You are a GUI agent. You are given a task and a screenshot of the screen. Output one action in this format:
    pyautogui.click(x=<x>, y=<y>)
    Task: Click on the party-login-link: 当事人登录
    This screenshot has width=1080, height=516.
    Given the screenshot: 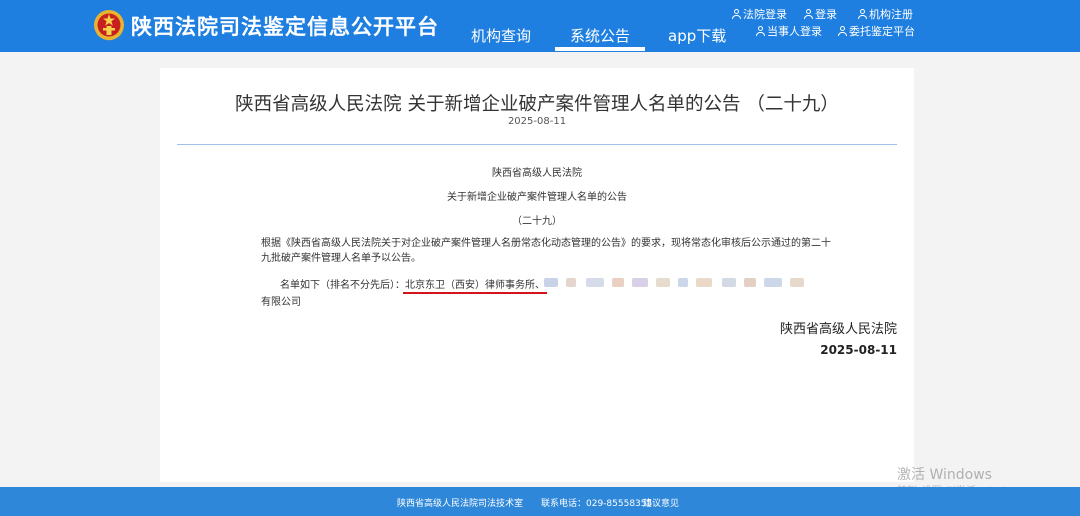 What is the action you would take?
    pyautogui.click(x=789, y=31)
    